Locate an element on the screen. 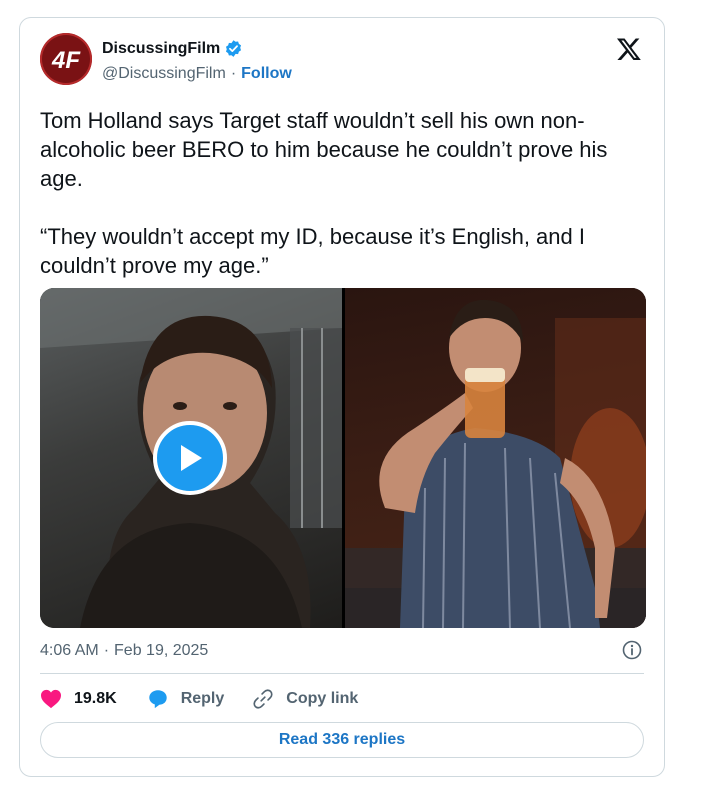 Image resolution: width=703 pixels, height=788 pixels. author-name-row: DiscussingFilm is located at coordinates (172, 48).